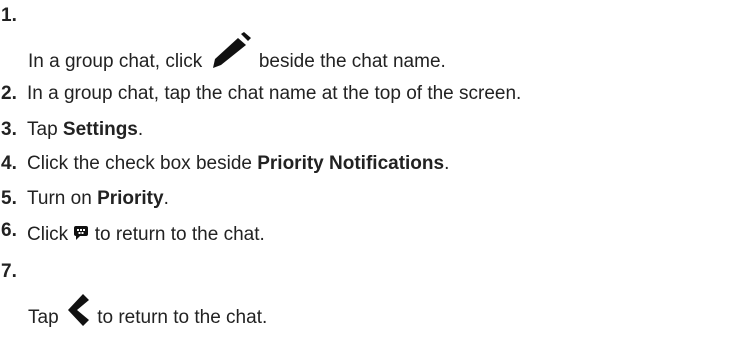 The height and width of the screenshot is (350, 736). I want to click on step-1-number: 1., so click(9, 15).